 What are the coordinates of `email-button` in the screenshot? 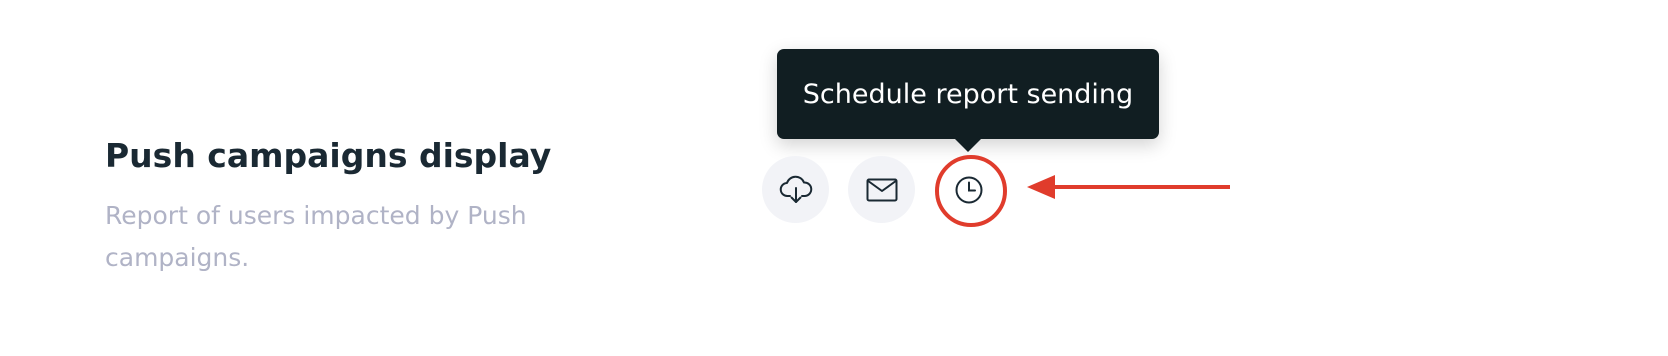 It's located at (881, 189).